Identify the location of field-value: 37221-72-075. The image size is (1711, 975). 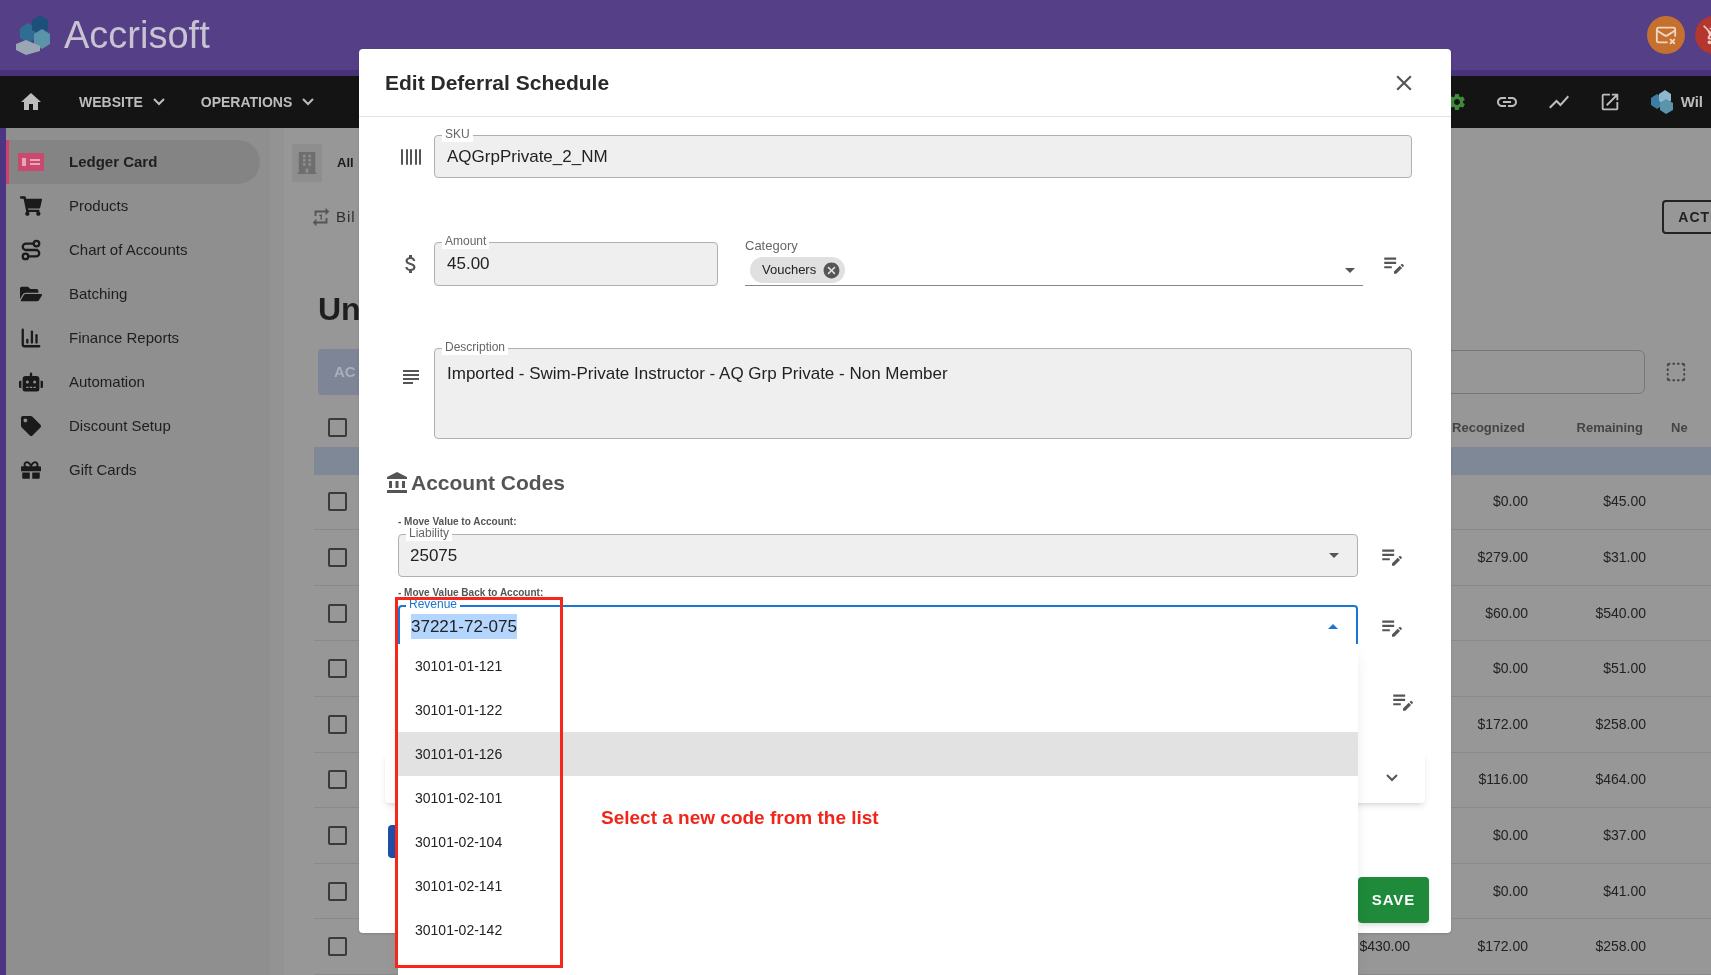
(464, 626).